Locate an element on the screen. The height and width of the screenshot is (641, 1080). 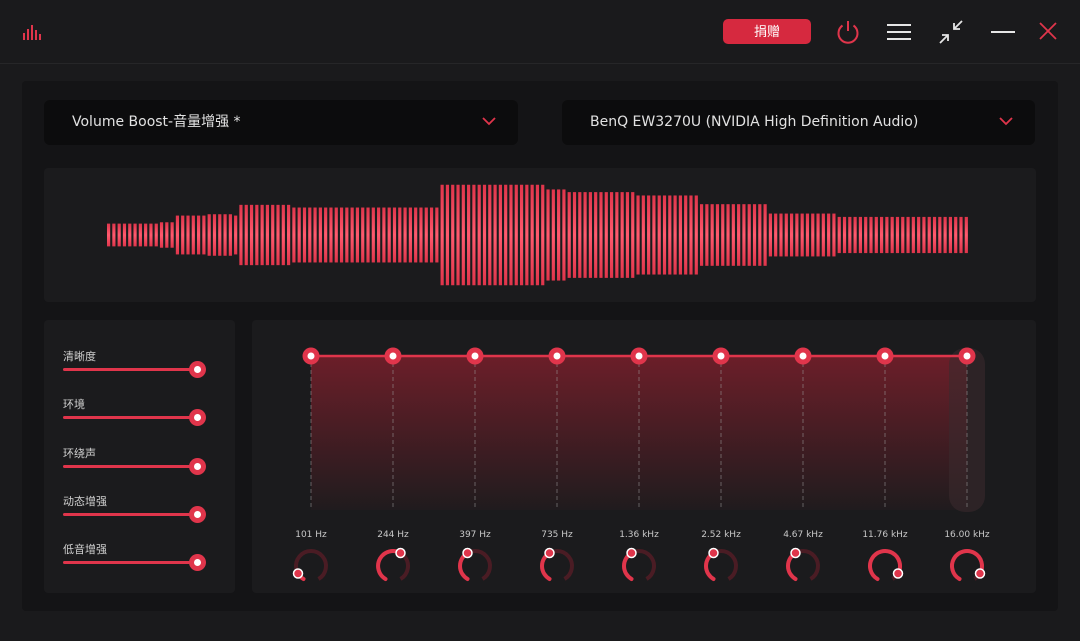
donate-button: 捐赠 is located at coordinates (767, 31).